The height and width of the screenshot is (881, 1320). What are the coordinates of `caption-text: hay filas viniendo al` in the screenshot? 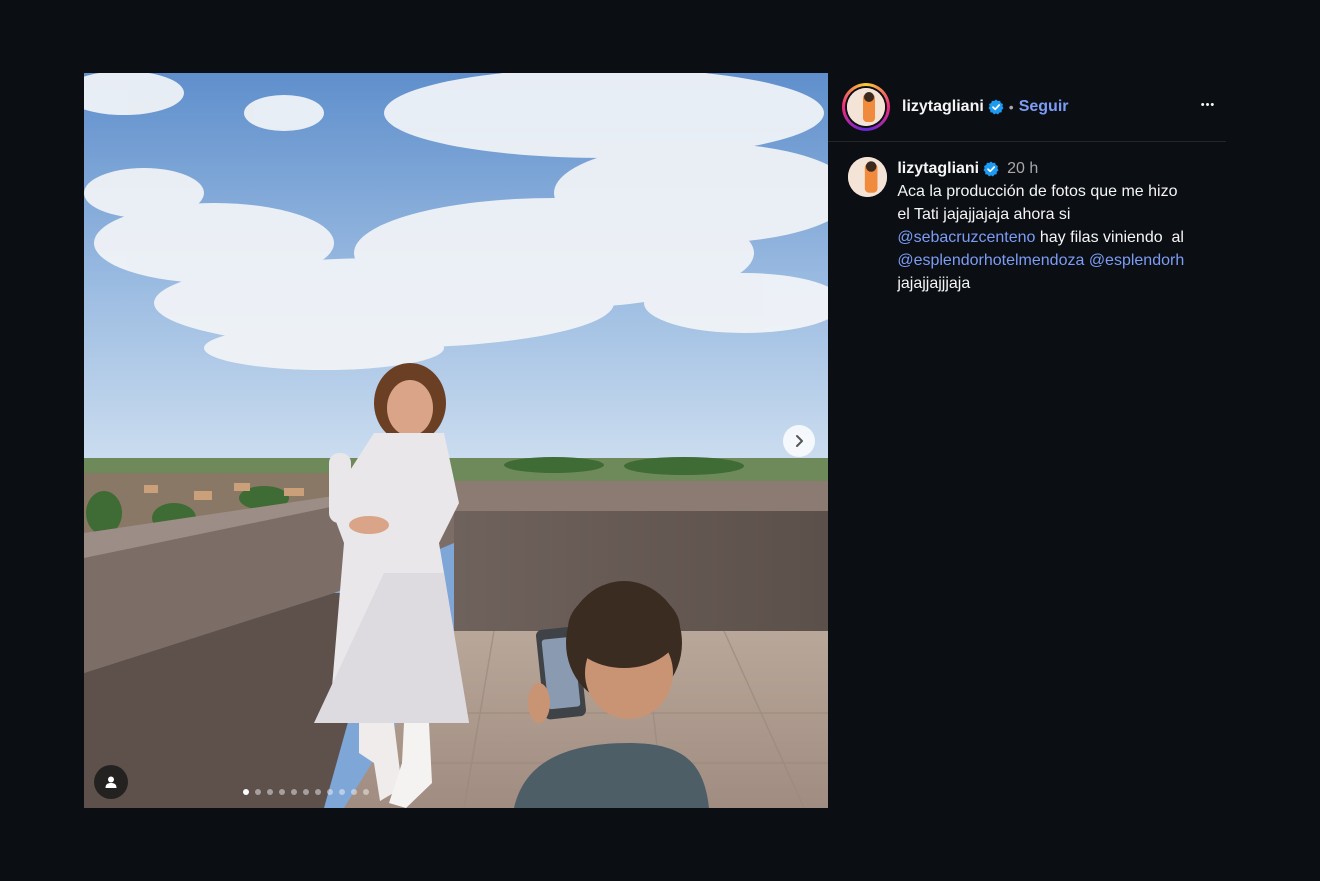 It's located at (1109, 237).